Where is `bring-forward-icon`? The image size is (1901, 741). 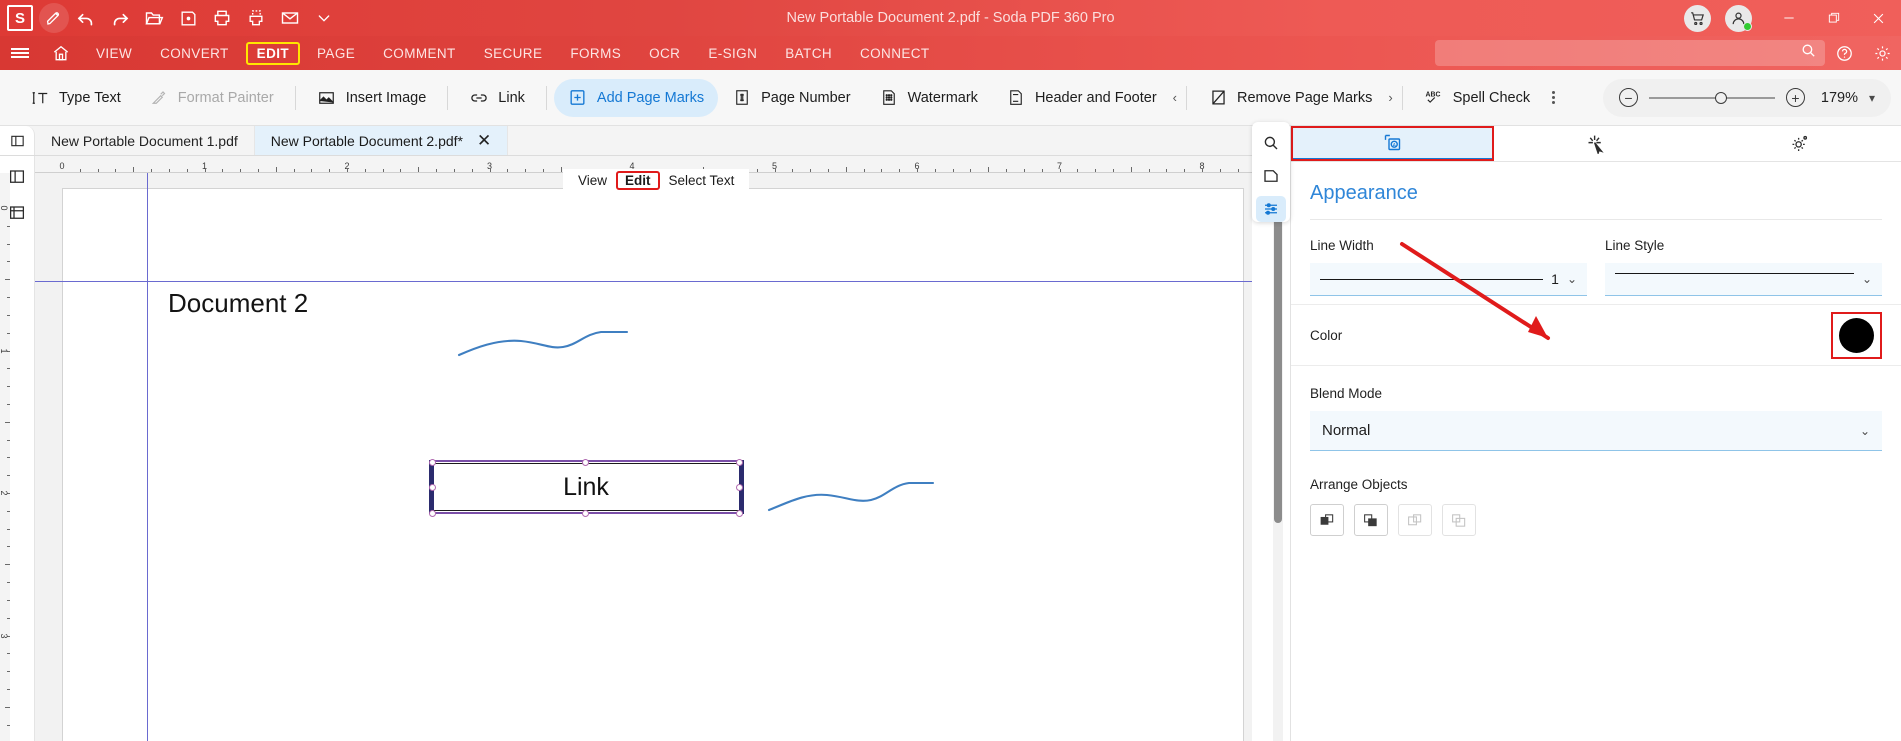 bring-forward-icon is located at coordinates (1371, 520).